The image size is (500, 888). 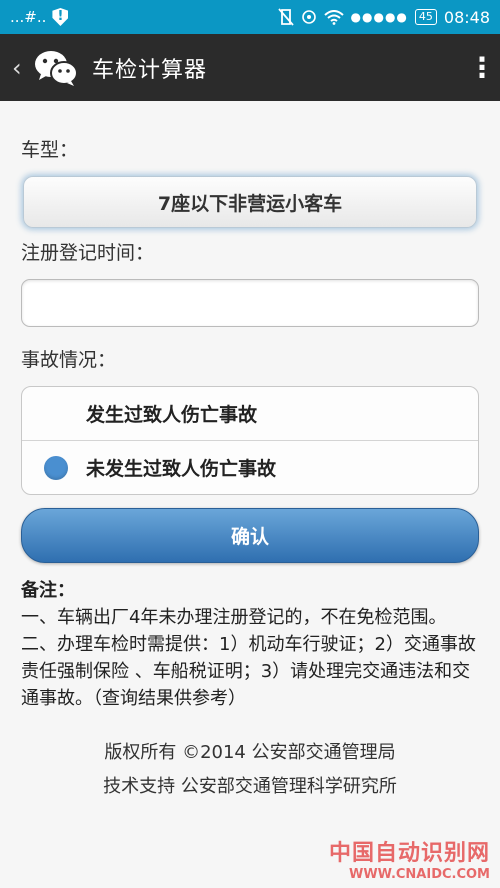 What do you see at coordinates (172, 415) in the screenshot?
I see `accident-option-label: 发生过致人伤亡事故` at bounding box center [172, 415].